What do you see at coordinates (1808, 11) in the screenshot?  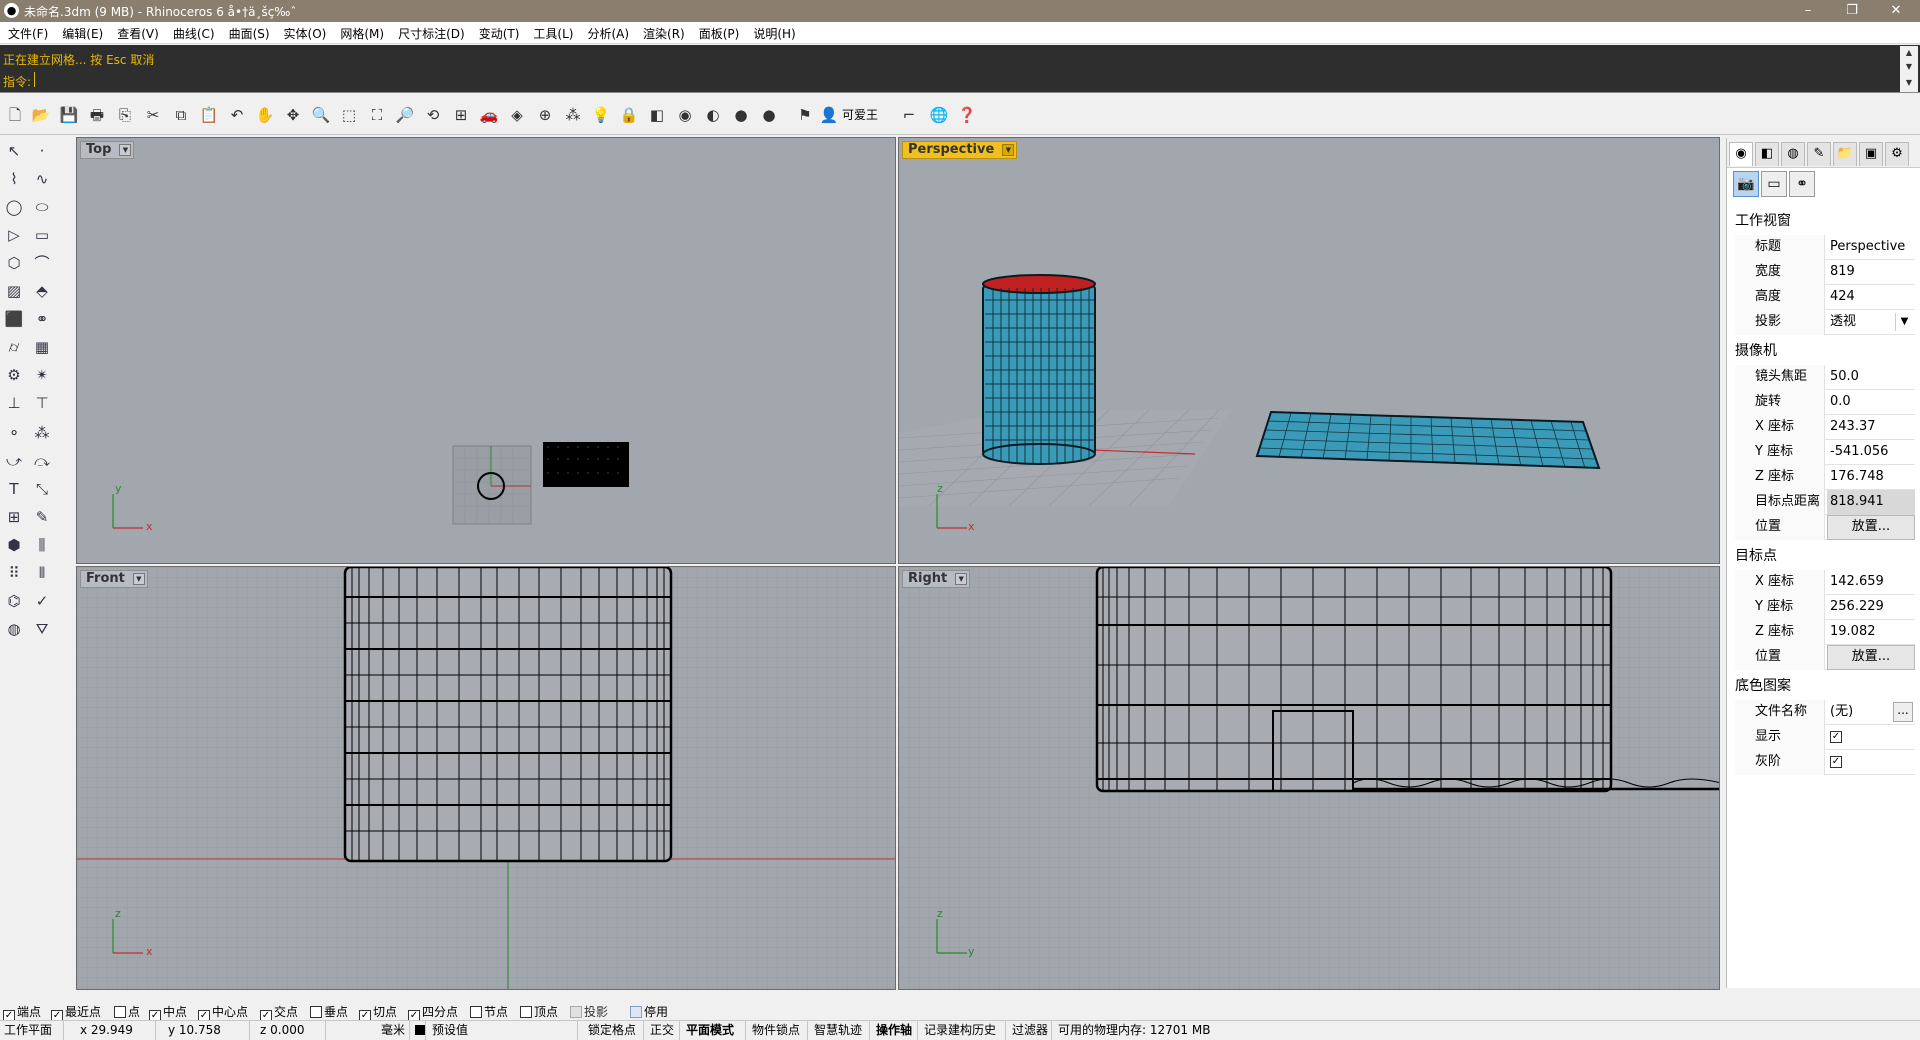 I see `minimize-button: –` at bounding box center [1808, 11].